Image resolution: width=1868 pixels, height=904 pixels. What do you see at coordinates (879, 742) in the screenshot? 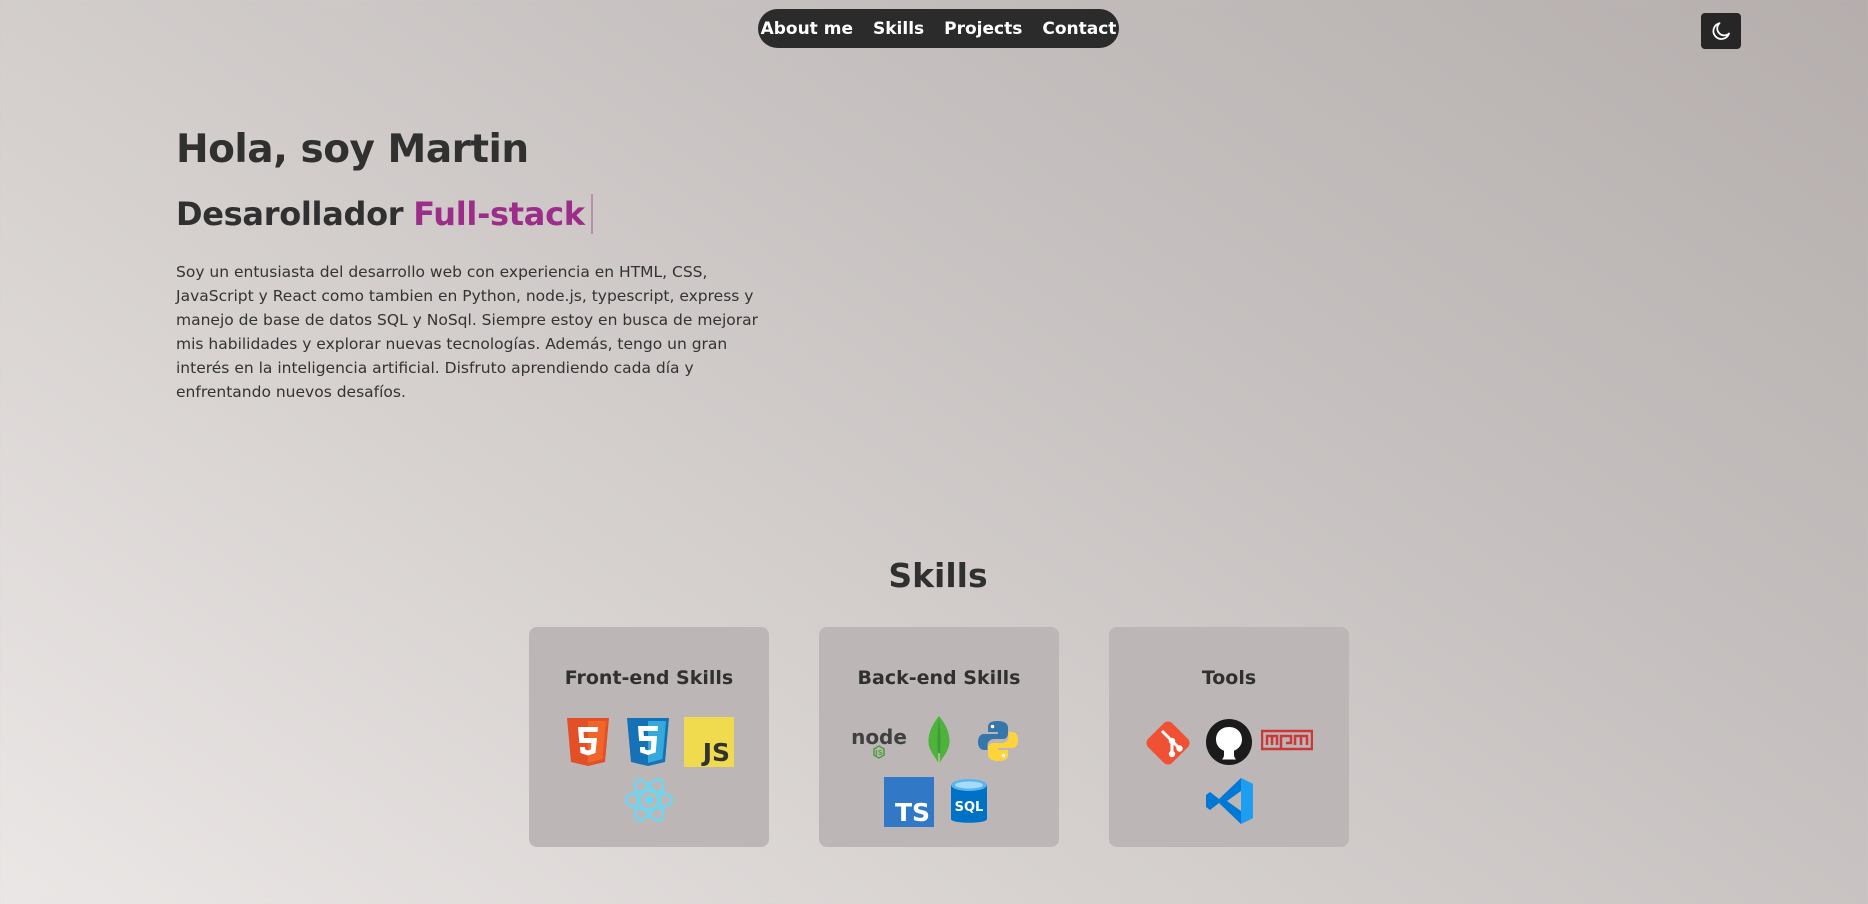
I see `nodejs-icon: node JS` at bounding box center [879, 742].